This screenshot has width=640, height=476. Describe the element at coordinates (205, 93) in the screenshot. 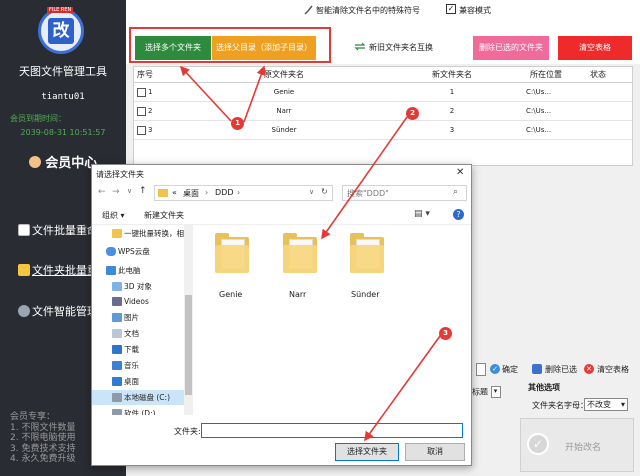

I see `arrow-1a` at that location.